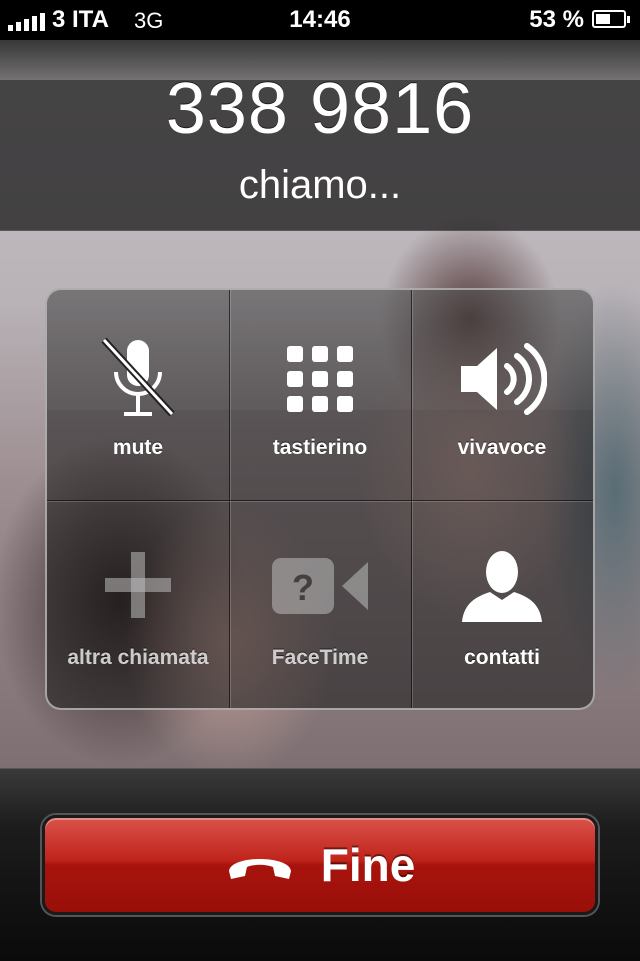 The width and height of the screenshot is (640, 961). Describe the element at coordinates (502, 586) in the screenshot. I see `person-icon` at that location.